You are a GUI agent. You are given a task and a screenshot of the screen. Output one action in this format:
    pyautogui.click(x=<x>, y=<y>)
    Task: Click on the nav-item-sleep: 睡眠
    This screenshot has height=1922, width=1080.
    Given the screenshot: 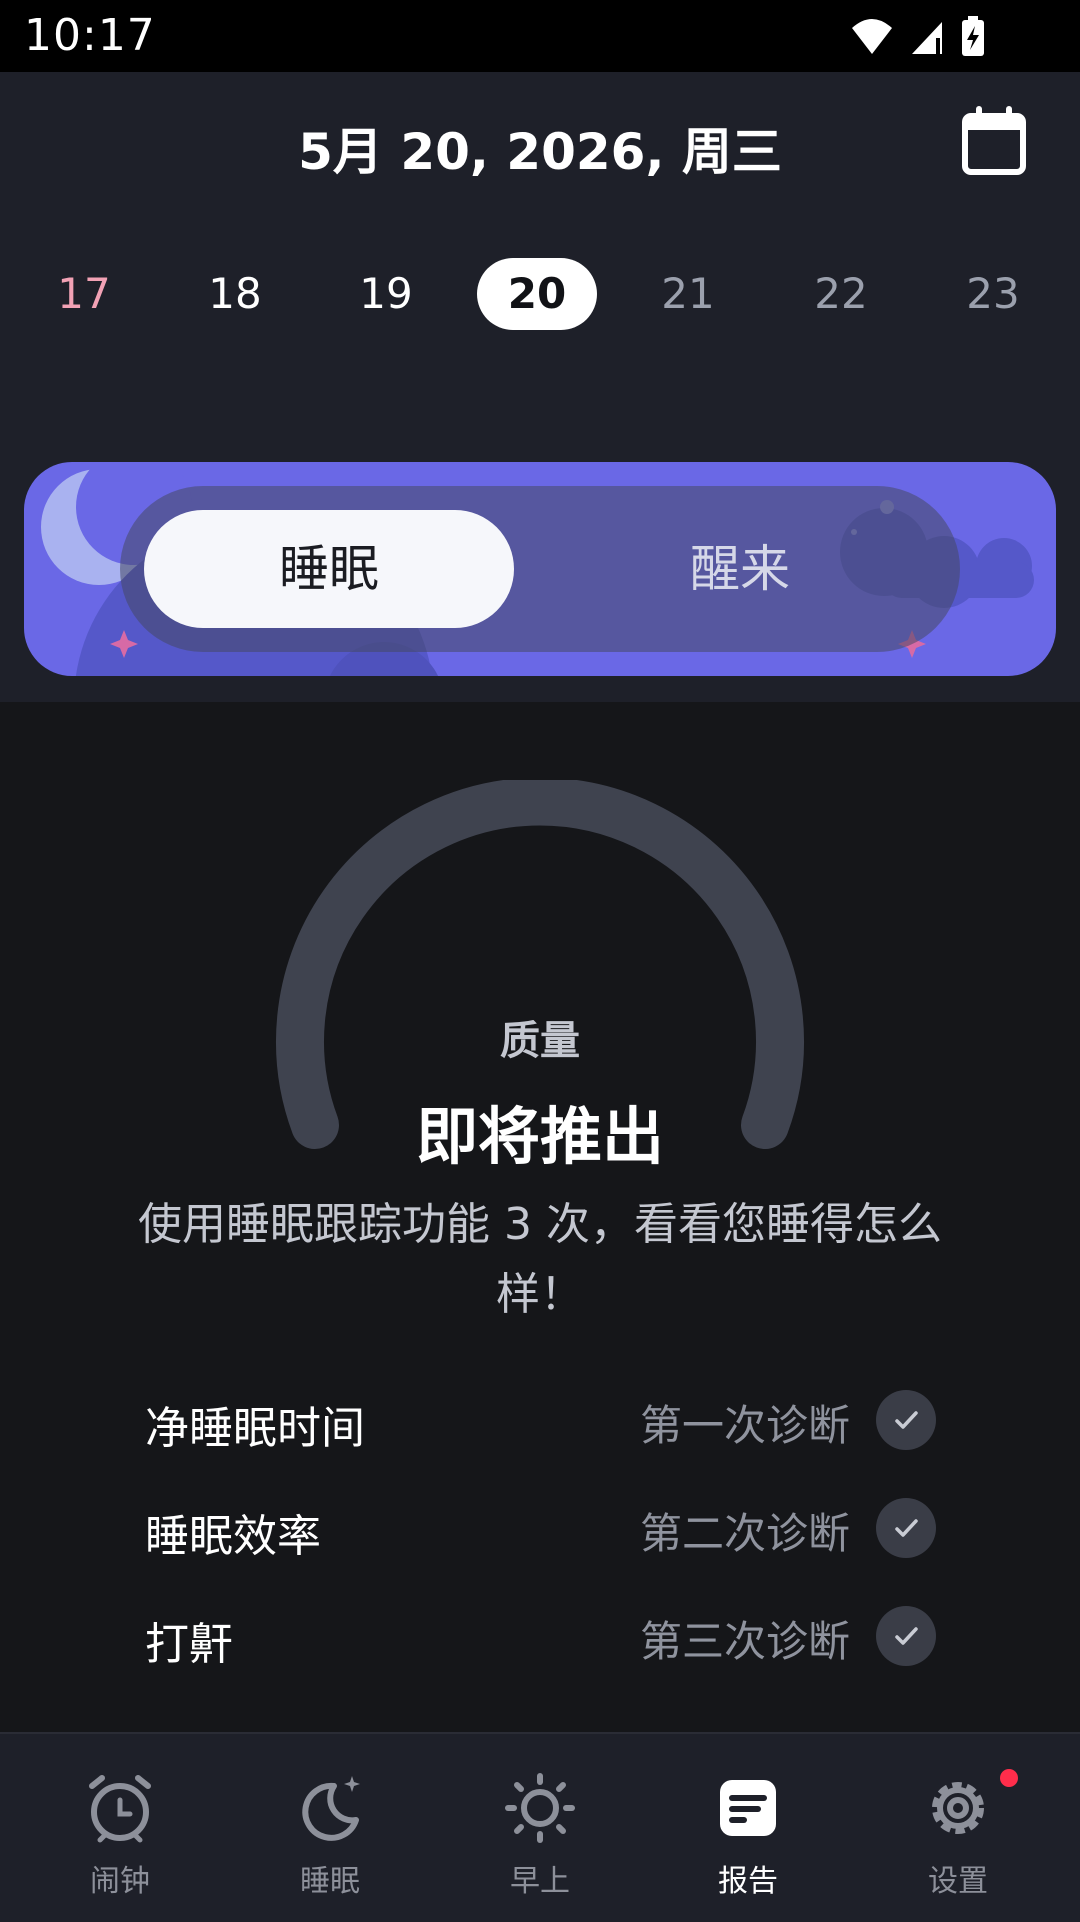 What is the action you would take?
    pyautogui.click(x=330, y=1828)
    